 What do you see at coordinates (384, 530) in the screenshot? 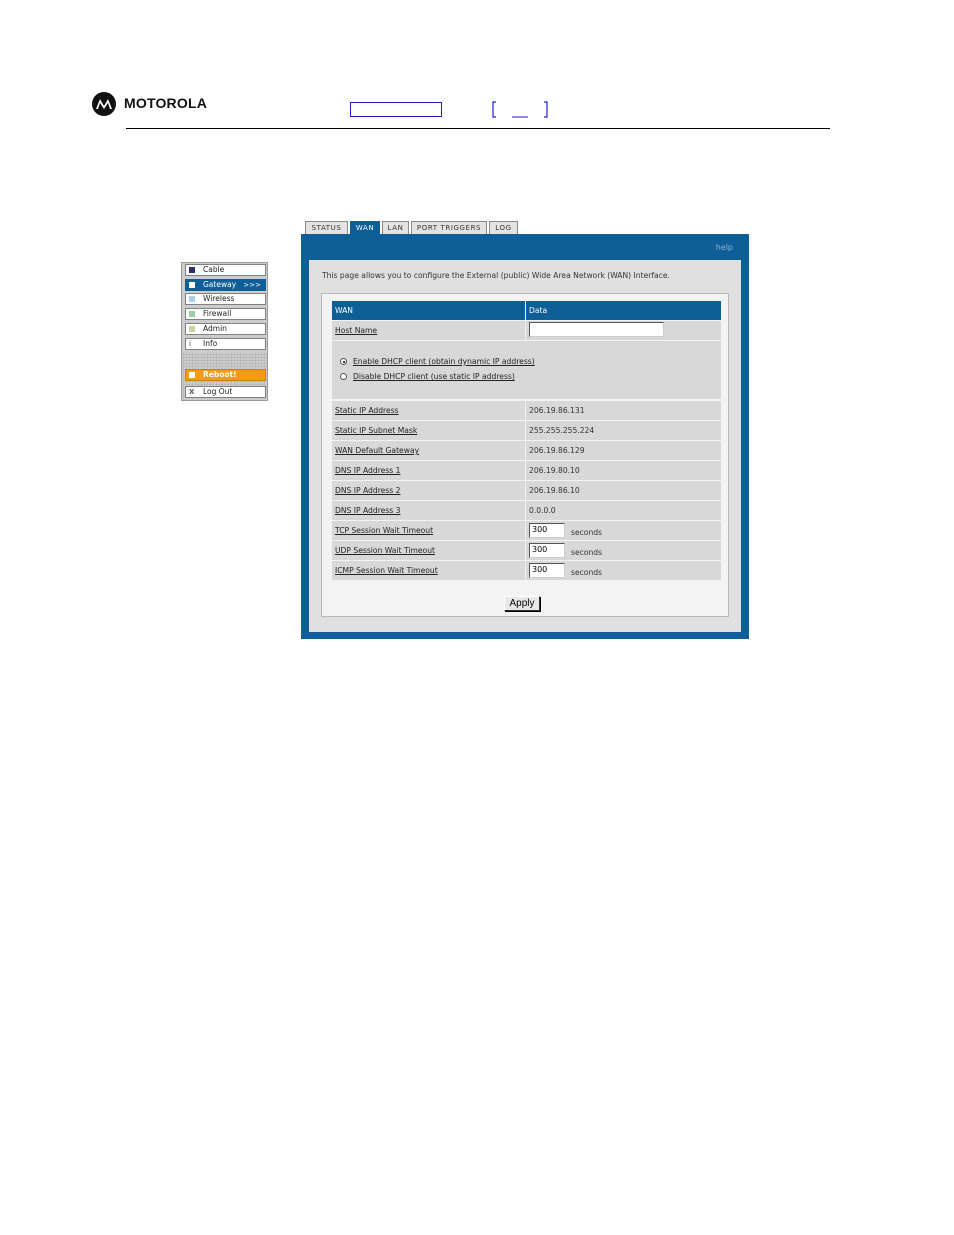
I see `tcp-timeout-label: TCP Session Wait Timeout` at bounding box center [384, 530].